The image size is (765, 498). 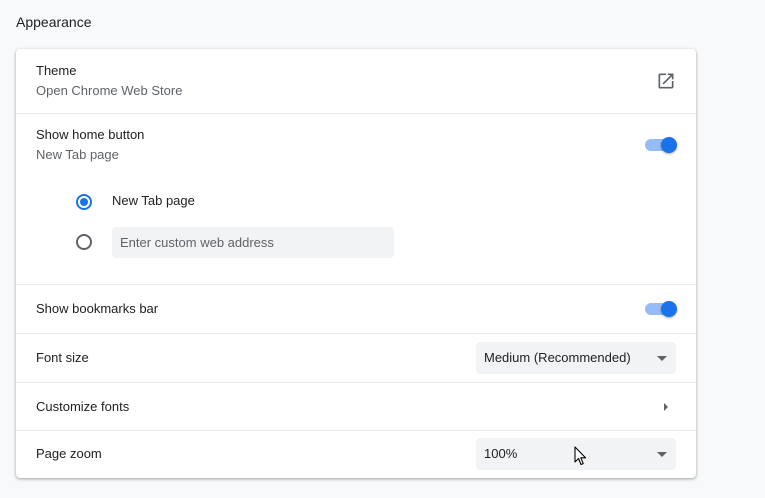 I want to click on radio-custom-address, so click(x=84, y=242).